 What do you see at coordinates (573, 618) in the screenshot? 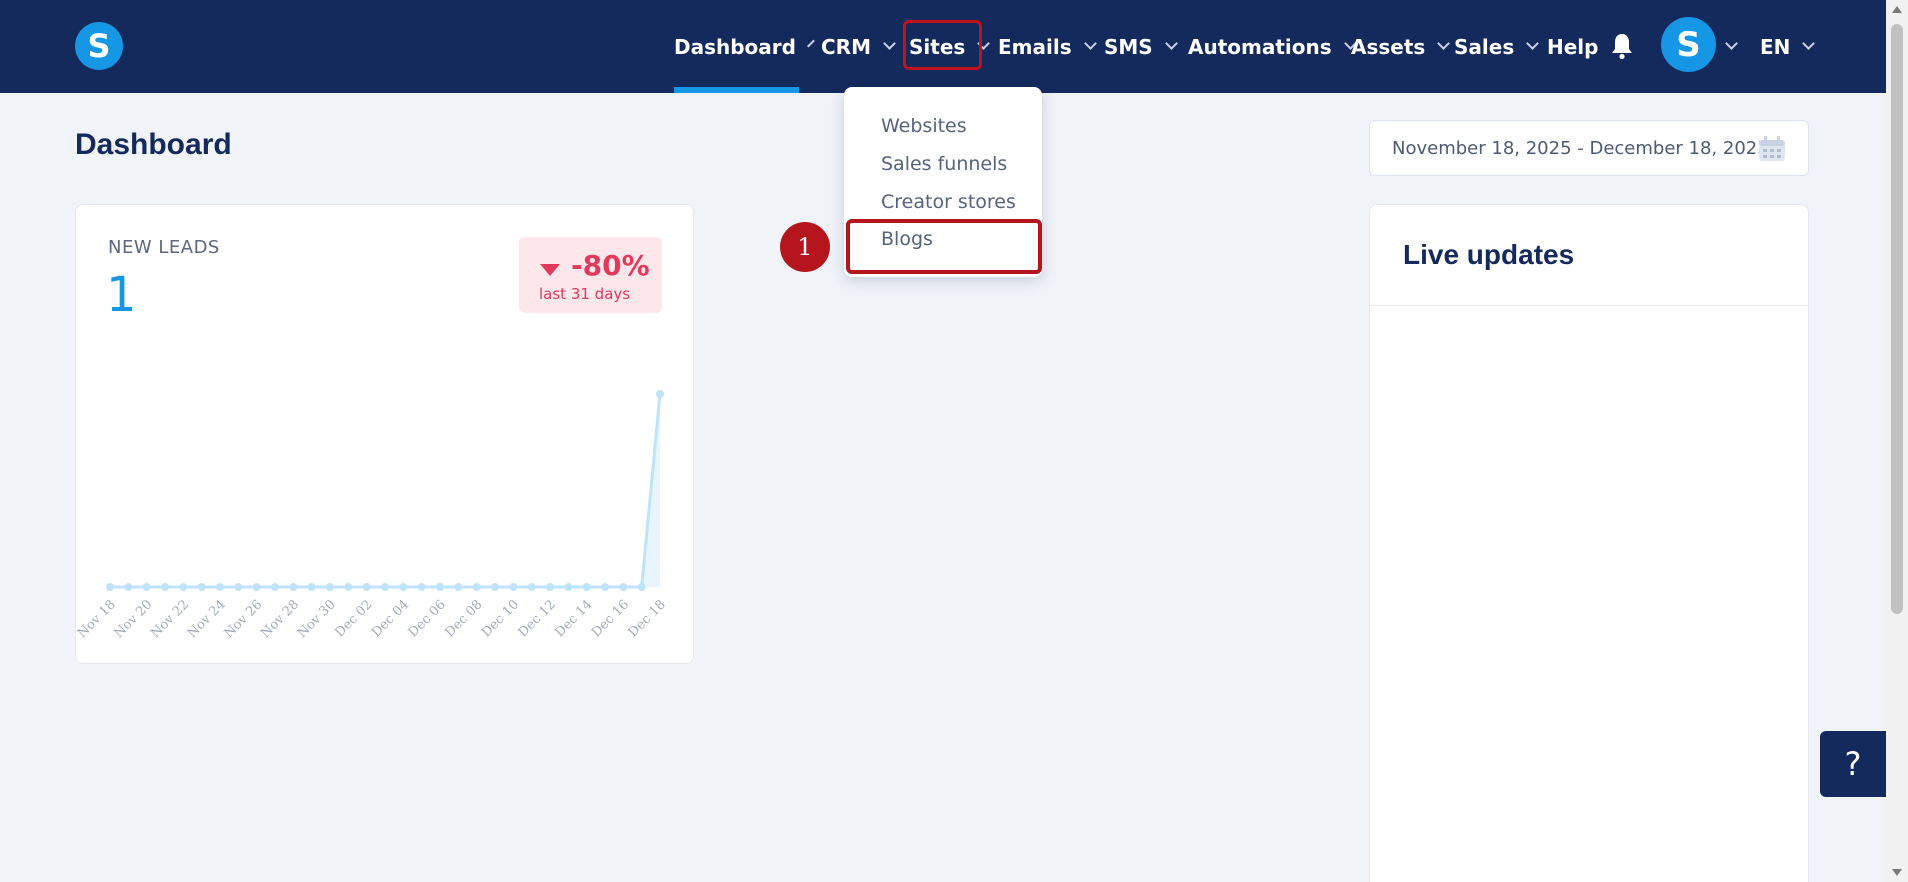
I see `x-tick-label: Dec 14` at bounding box center [573, 618].